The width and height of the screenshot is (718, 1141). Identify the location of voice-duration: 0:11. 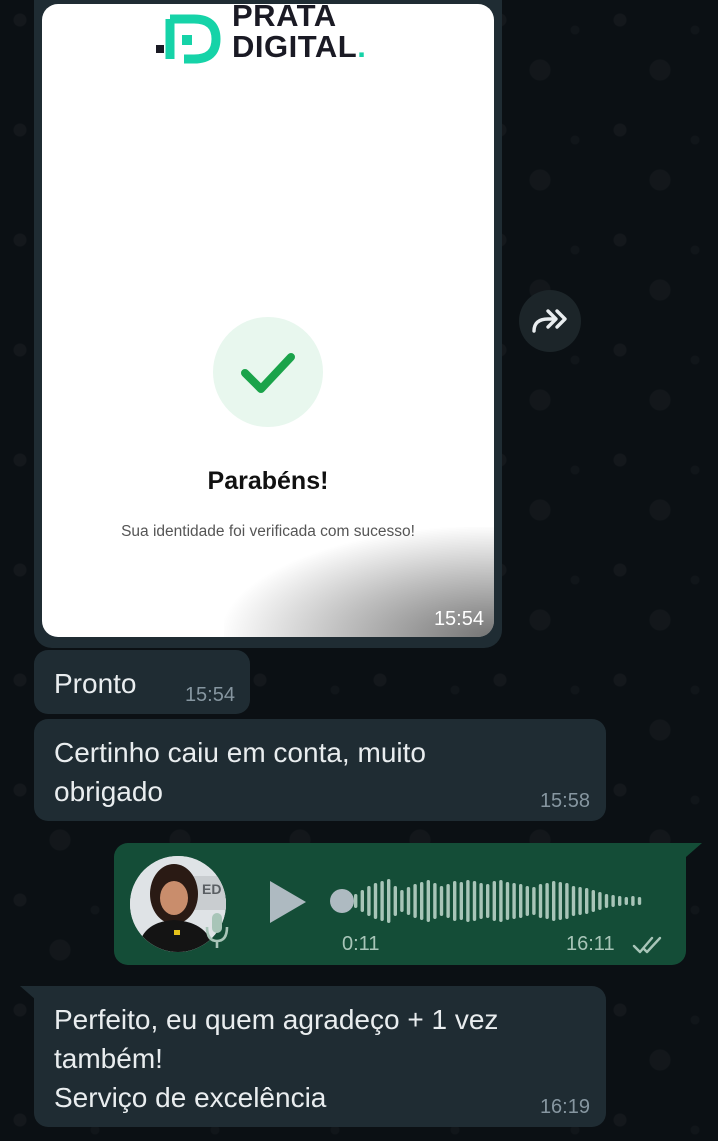
(361, 944).